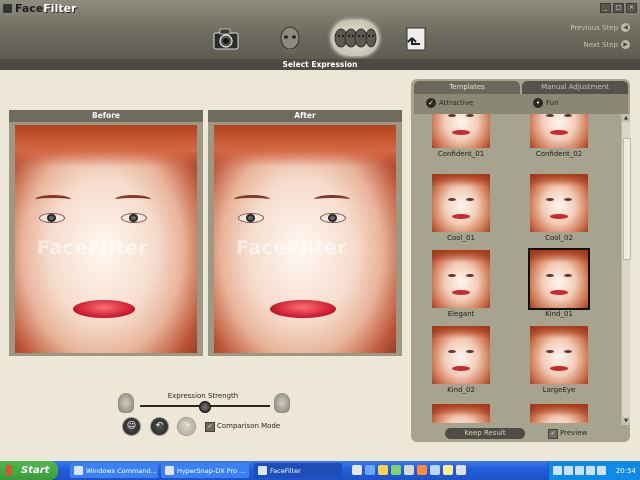  I want to click on system-tray: 20:54, so click(594, 470).